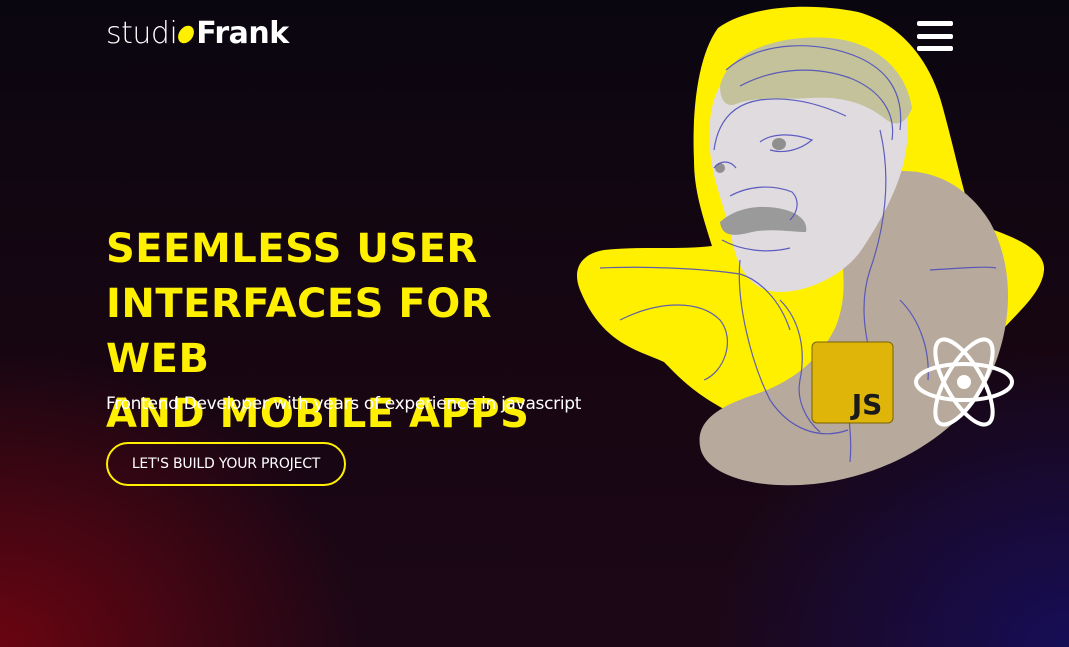 The width and height of the screenshot is (1069, 647). Describe the element at coordinates (226, 464) in the screenshot. I see `build-project-button: LET'S BUILD YOUR PROJECT` at that location.